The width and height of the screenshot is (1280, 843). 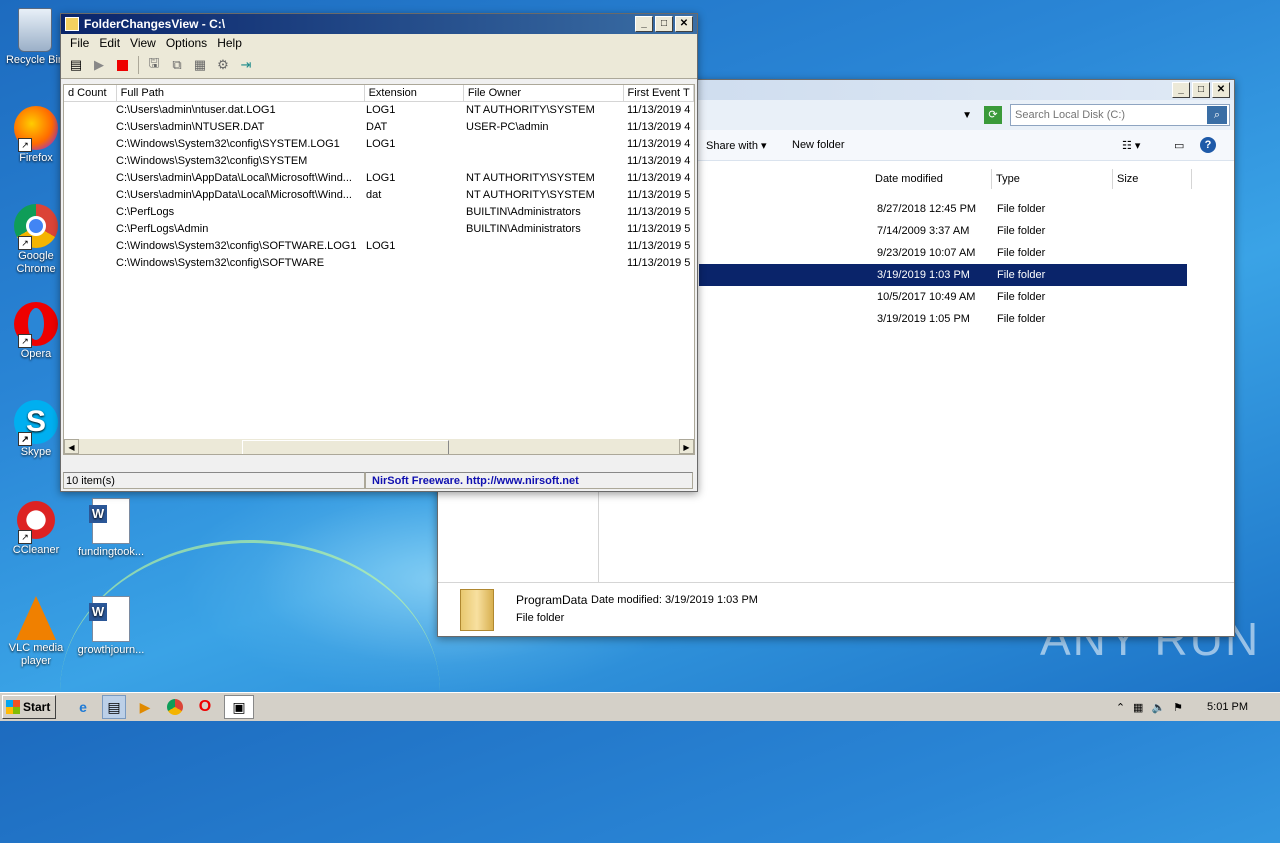 I want to click on help-icon: ?, so click(x=1208, y=145).